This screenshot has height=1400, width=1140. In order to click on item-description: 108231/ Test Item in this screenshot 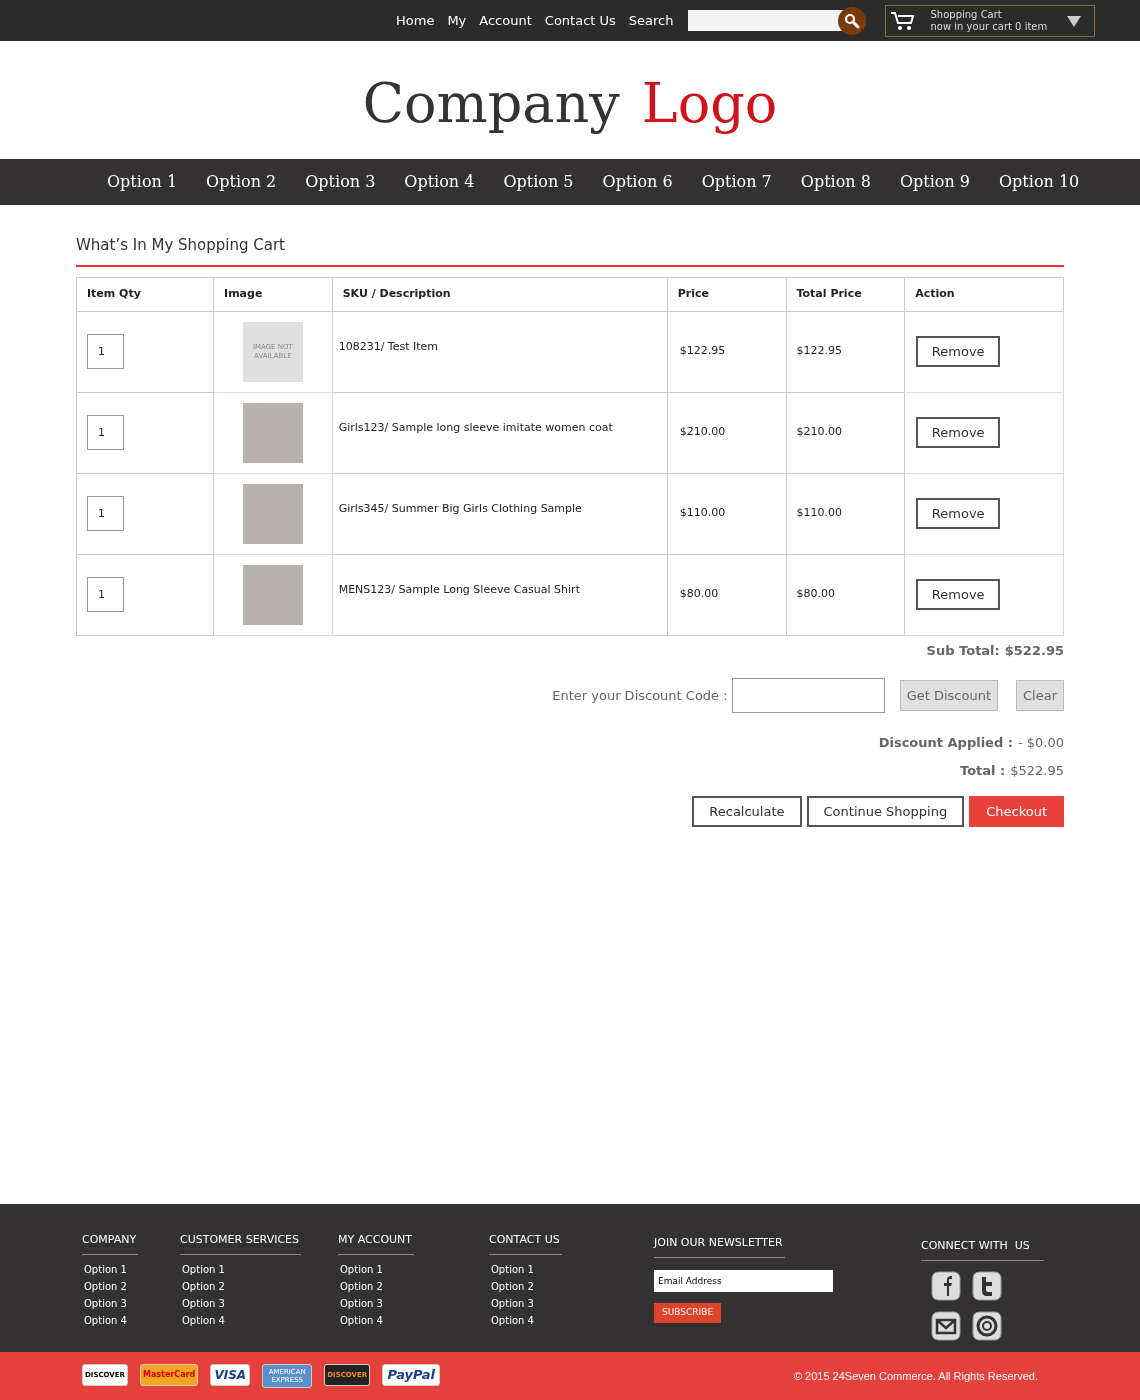, I will do `click(388, 346)`.